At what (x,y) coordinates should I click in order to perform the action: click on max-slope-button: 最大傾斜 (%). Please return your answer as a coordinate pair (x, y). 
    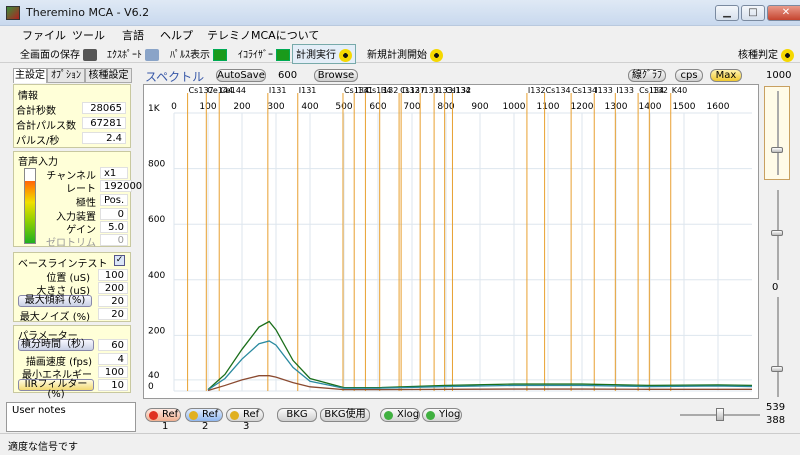
    Looking at the image, I should click on (55, 301).